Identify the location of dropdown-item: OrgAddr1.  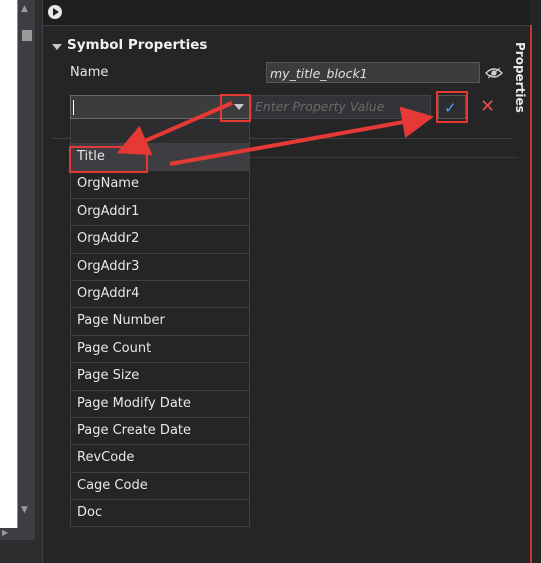
(160, 212).